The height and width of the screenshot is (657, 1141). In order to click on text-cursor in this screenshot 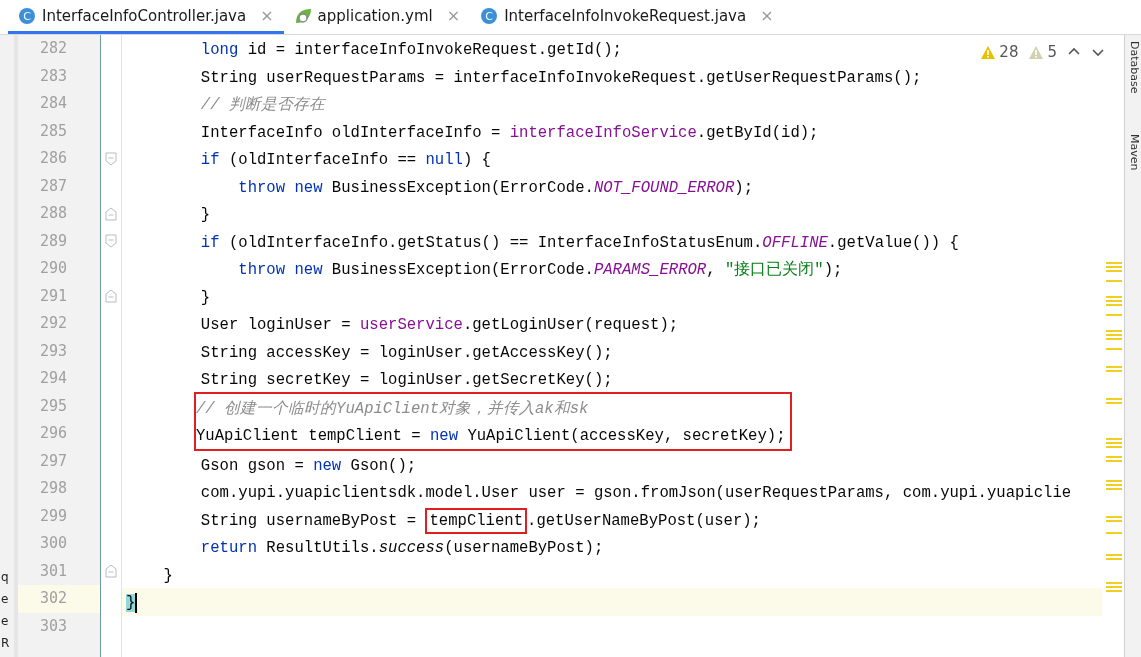, I will do `click(136, 602)`.